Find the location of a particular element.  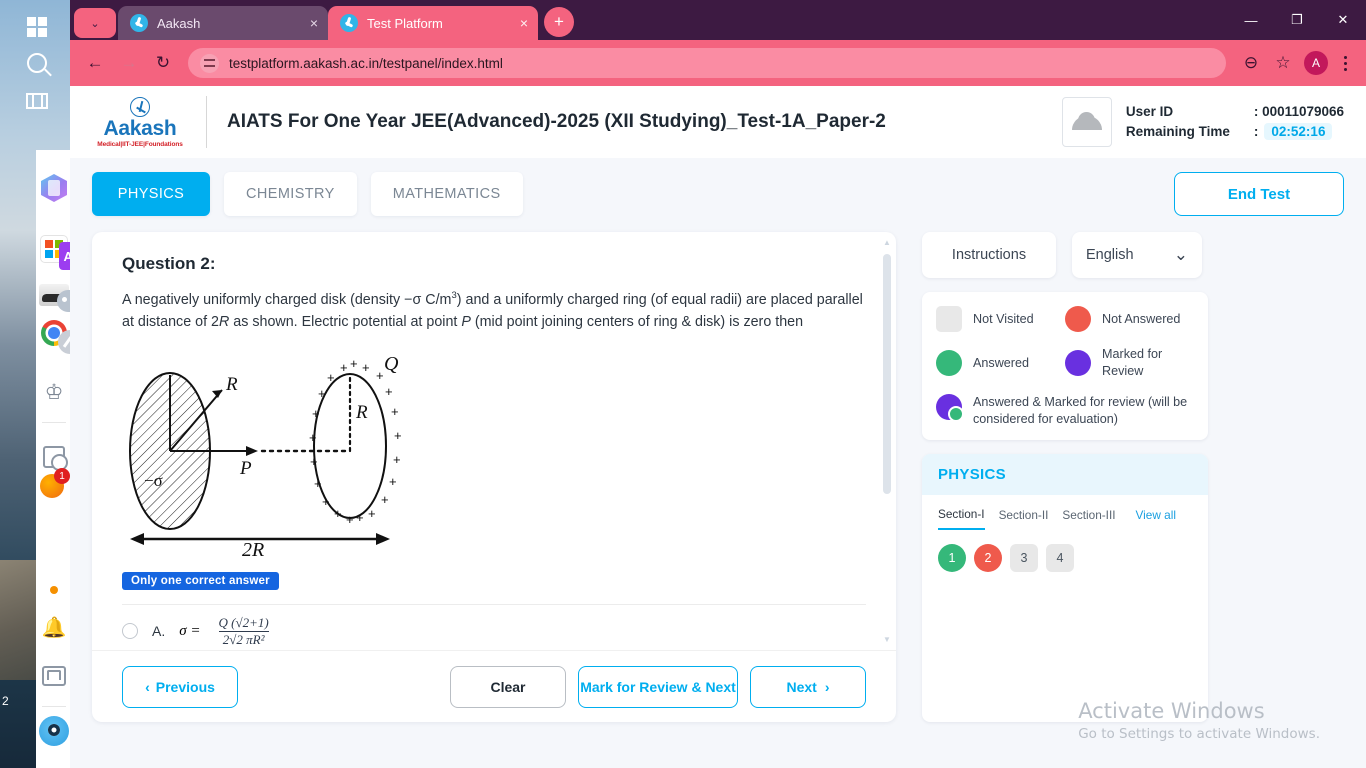

toolbar-actions: ⊖ ☆ A is located at coordinates (1296, 63).